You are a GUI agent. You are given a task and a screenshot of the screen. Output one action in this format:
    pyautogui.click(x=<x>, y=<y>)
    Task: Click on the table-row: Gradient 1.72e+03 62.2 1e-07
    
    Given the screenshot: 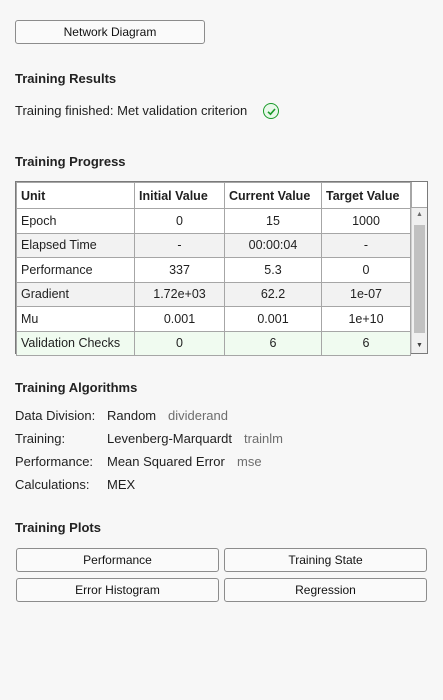 What is the action you would take?
    pyautogui.click(x=213, y=294)
    